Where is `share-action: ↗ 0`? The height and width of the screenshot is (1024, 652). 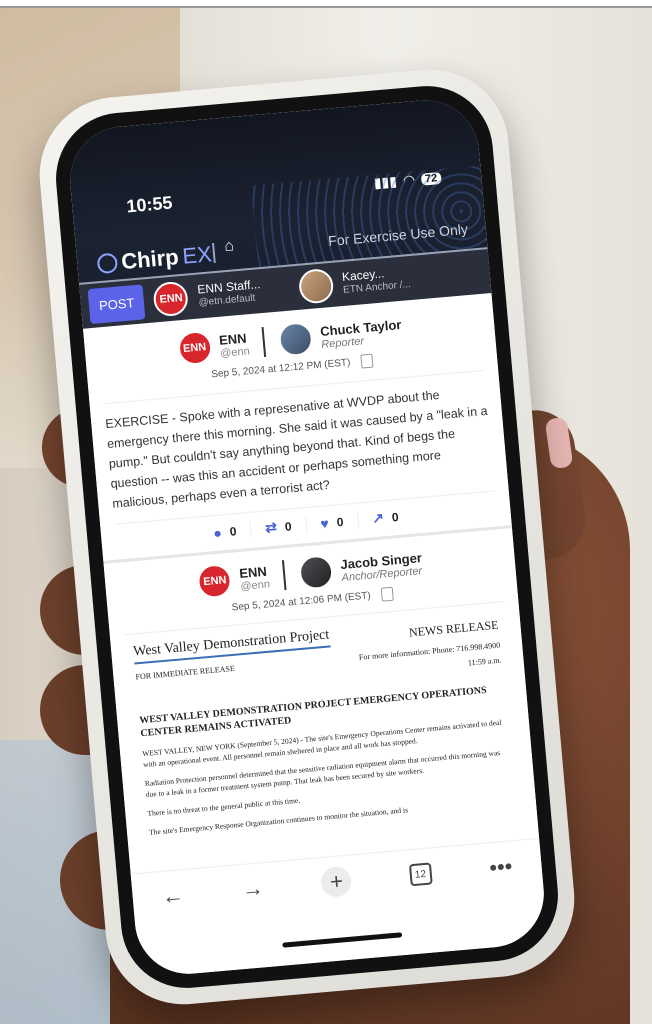
share-action: ↗ 0 is located at coordinates (386, 518).